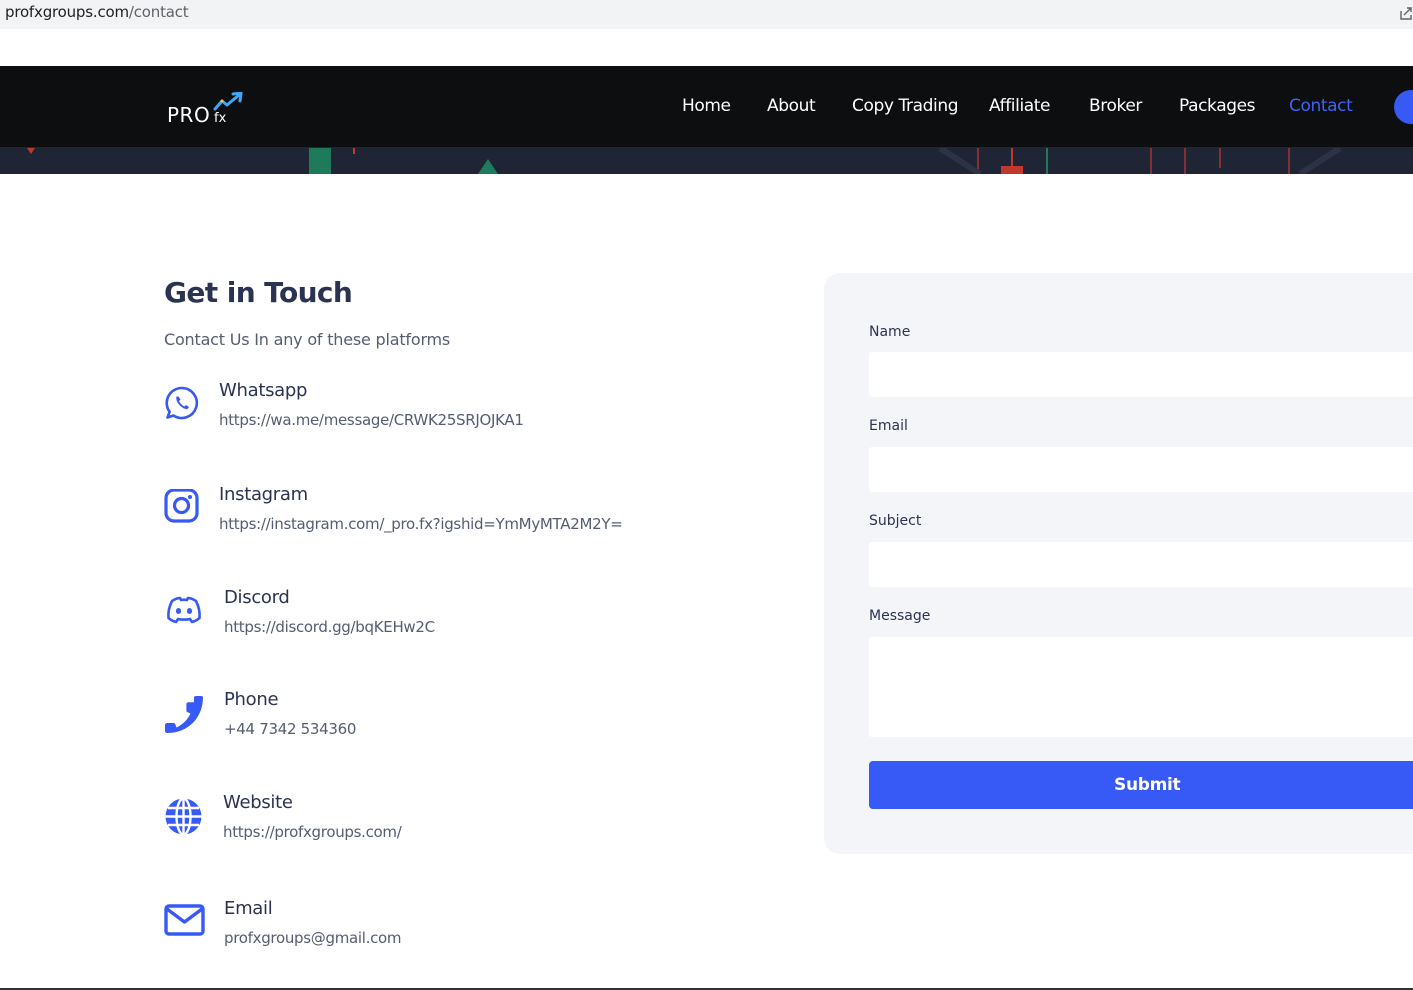  What do you see at coordinates (1406, 13) in the screenshot?
I see `share-icon` at bounding box center [1406, 13].